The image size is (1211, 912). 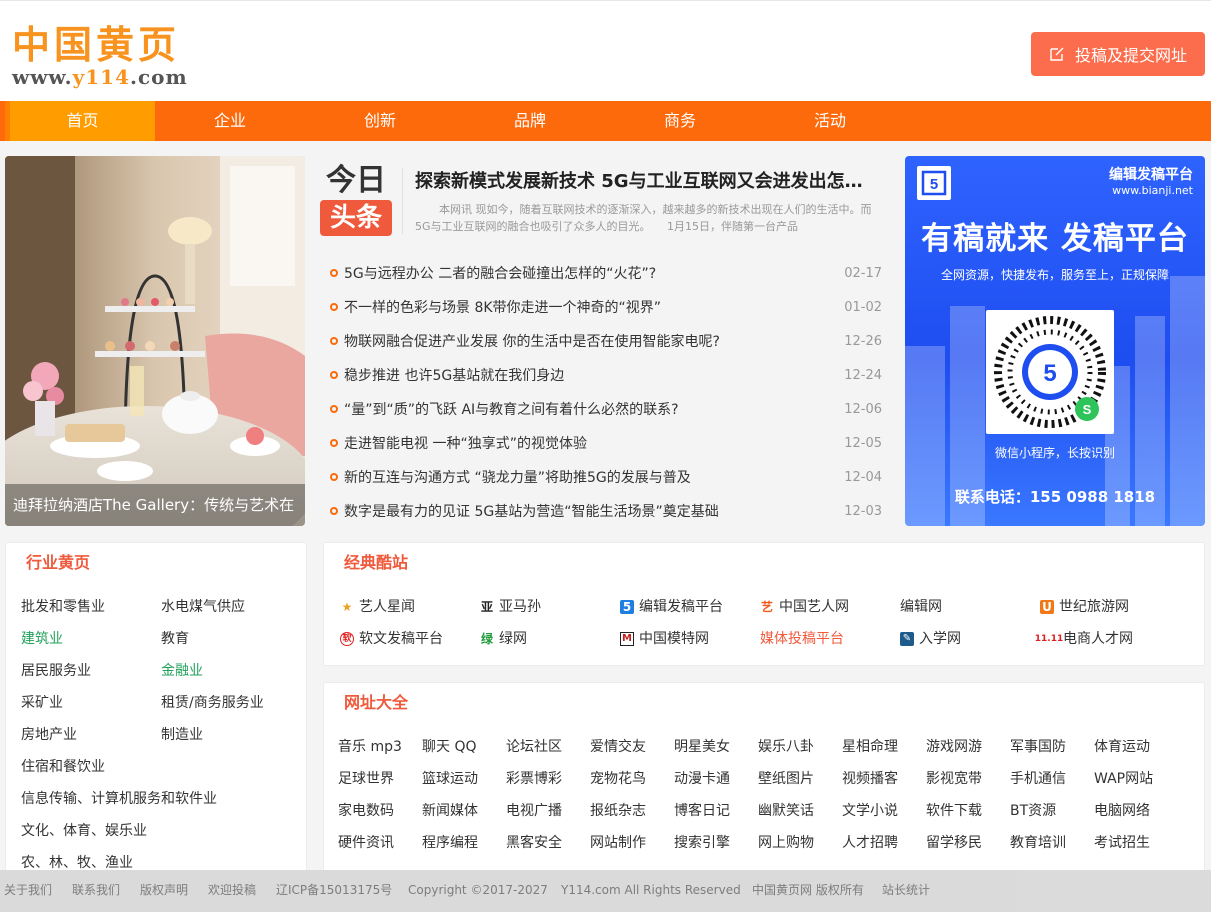 I want to click on directory-link: 手机通信, so click(x=1038, y=779).